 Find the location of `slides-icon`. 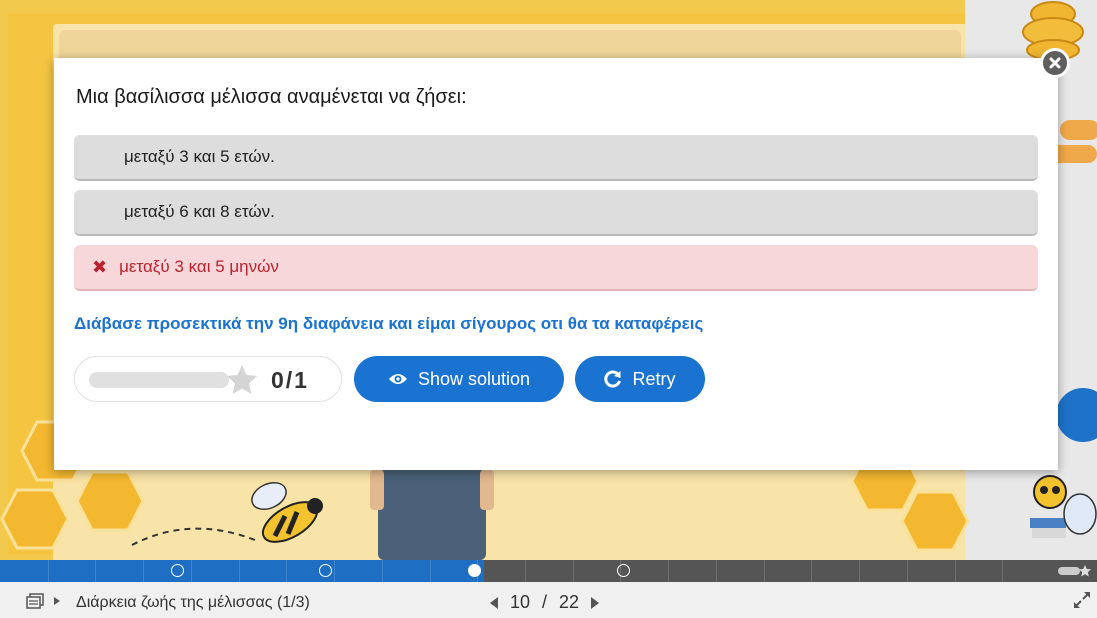

slides-icon is located at coordinates (35, 601).